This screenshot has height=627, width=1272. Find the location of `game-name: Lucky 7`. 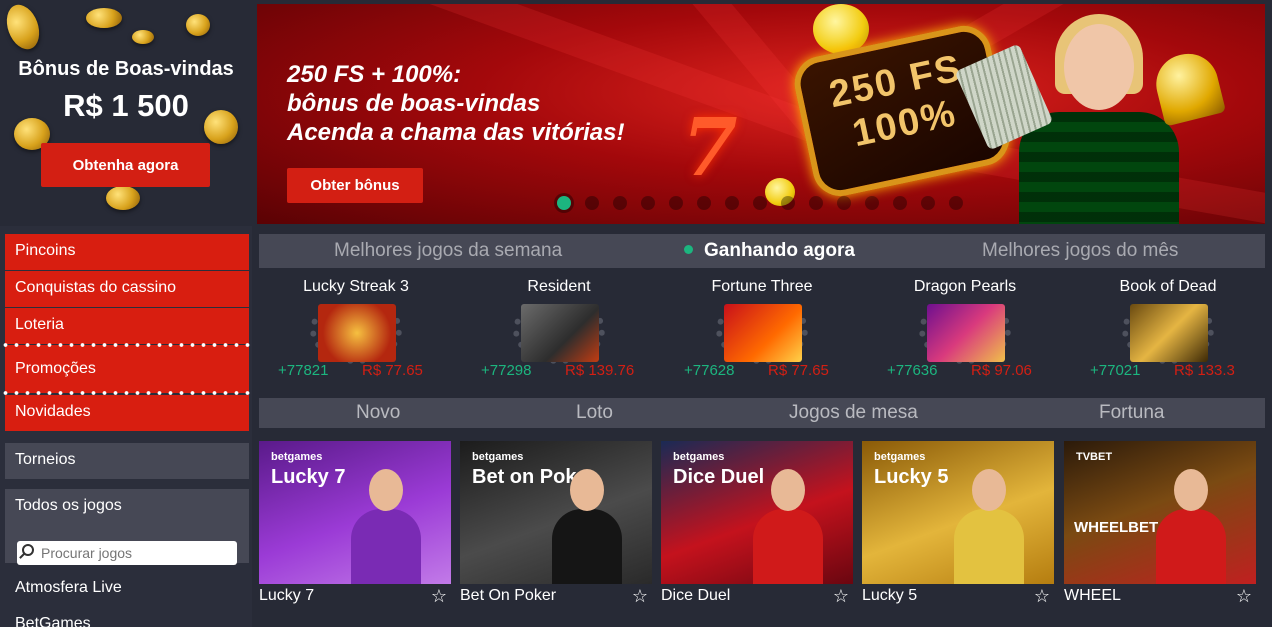

game-name: Lucky 7 is located at coordinates (287, 595).